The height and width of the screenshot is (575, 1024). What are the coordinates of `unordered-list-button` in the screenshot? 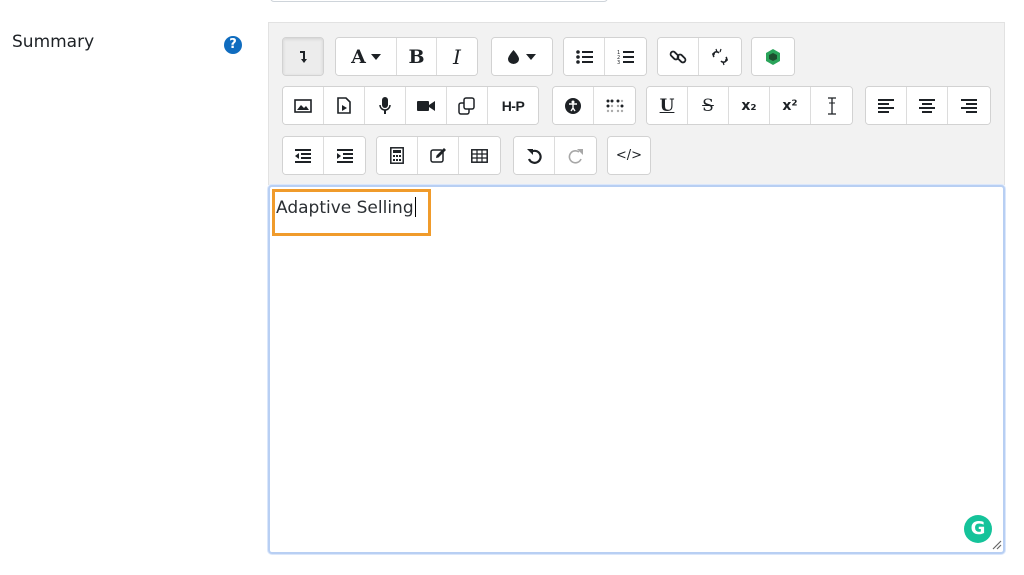 It's located at (584, 56).